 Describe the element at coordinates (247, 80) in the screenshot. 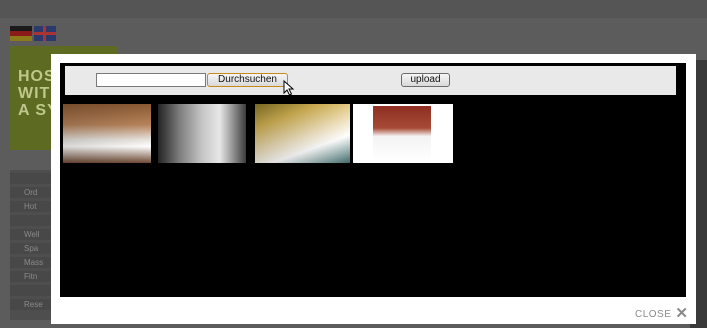

I see `browse-button: Durchsuchen` at that location.